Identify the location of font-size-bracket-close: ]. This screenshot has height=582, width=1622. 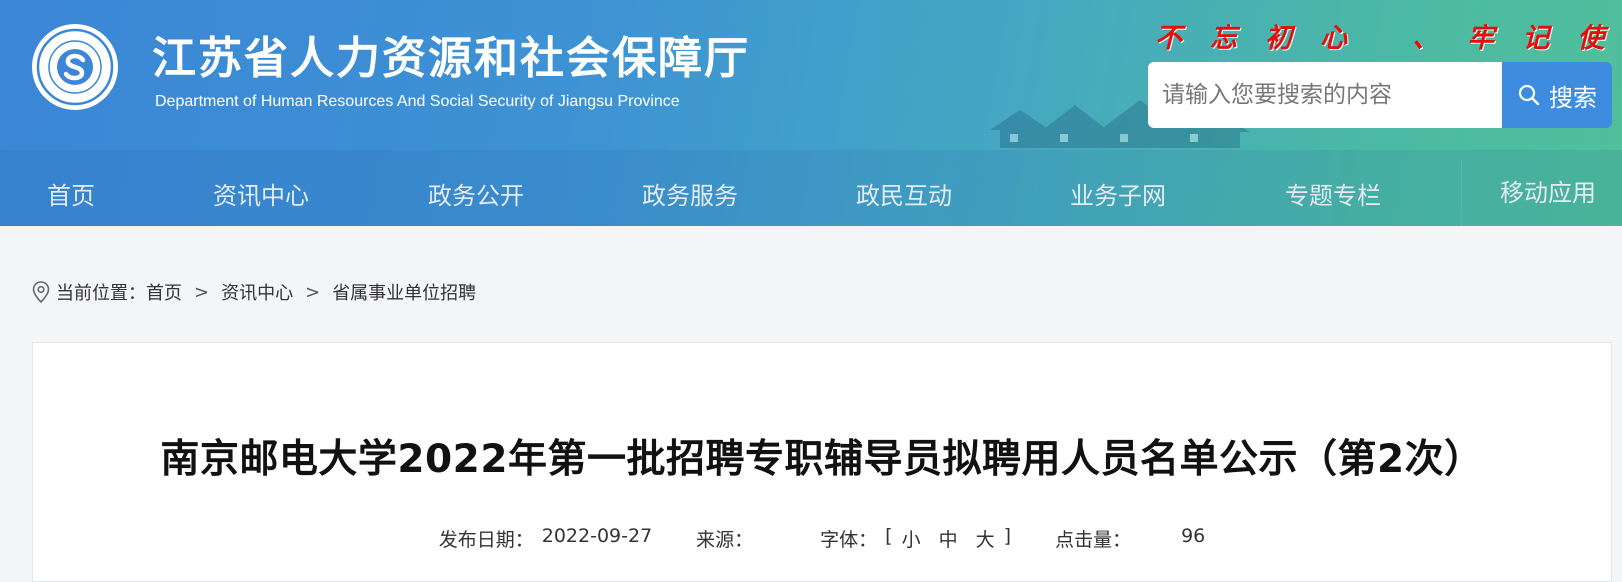
(1007, 536).